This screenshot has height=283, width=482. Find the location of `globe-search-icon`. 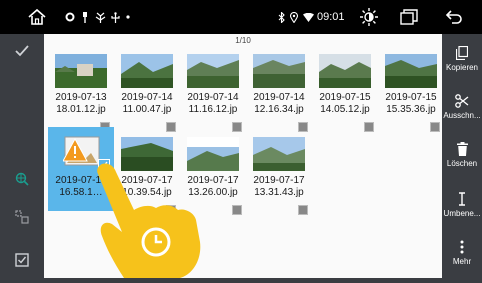

globe-search-icon is located at coordinates (22, 179).